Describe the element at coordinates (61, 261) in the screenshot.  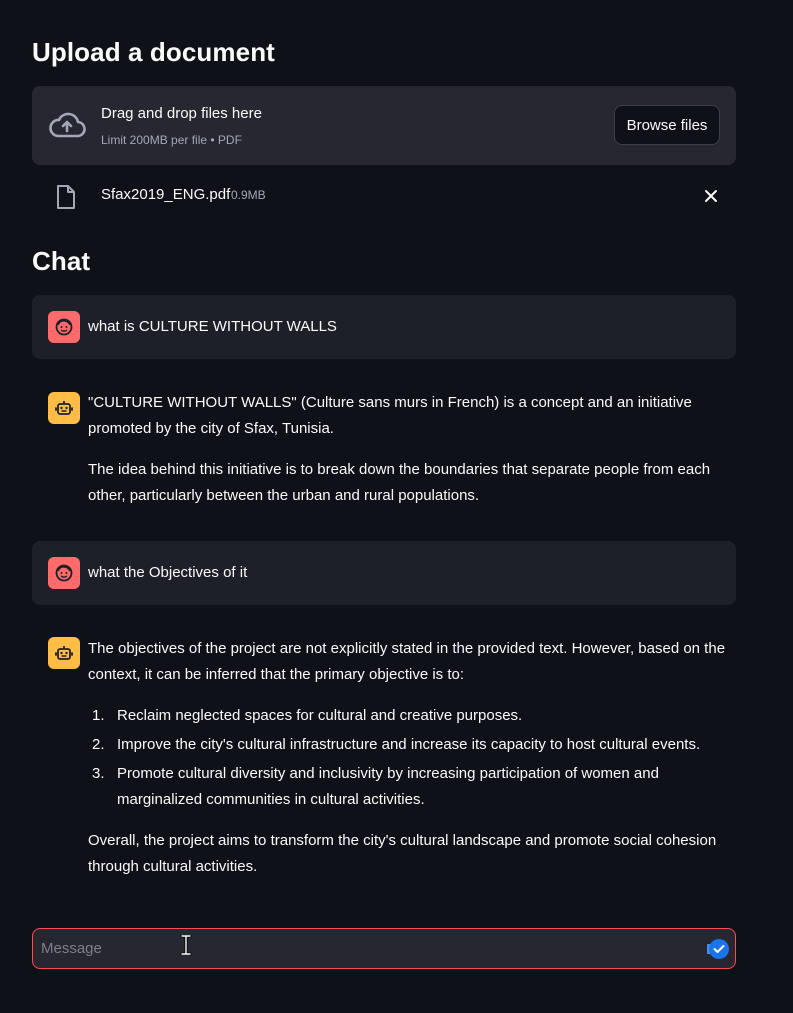
I see `chat-heading: Chat` at that location.